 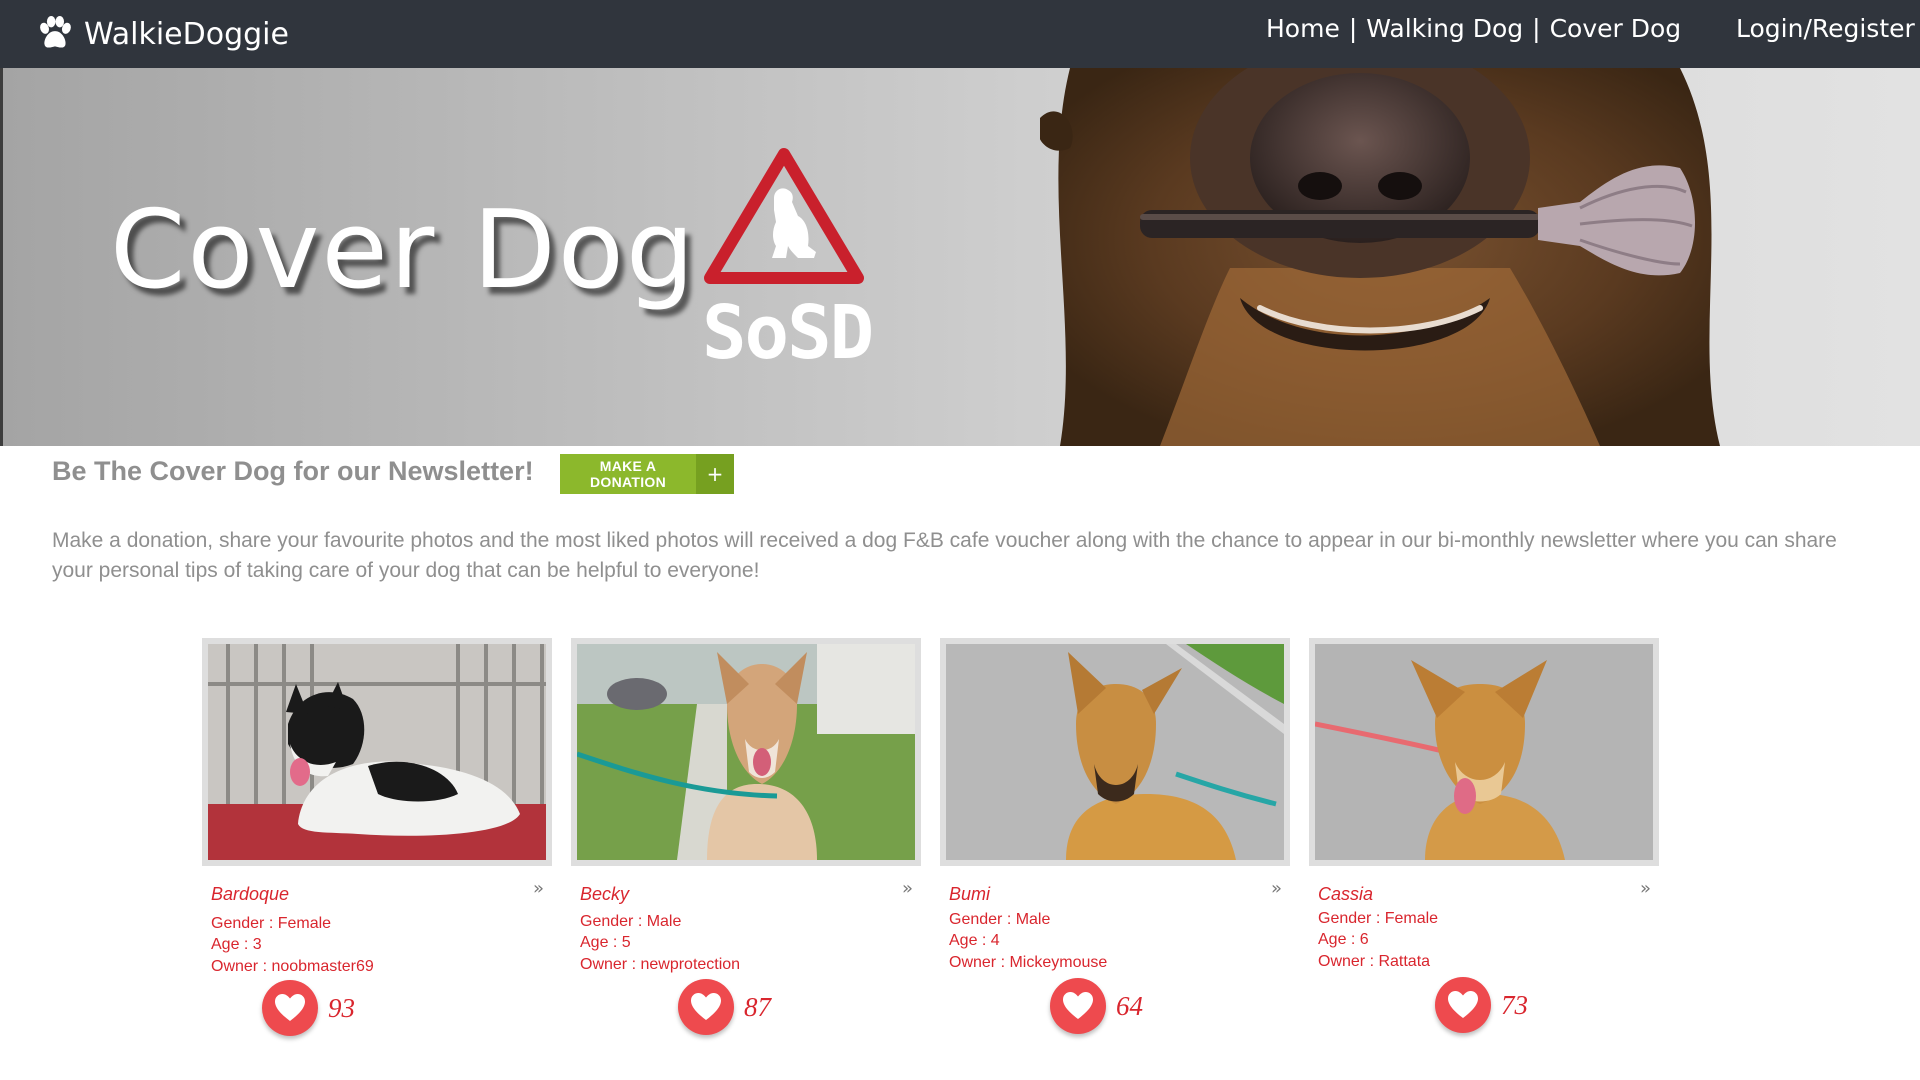 I want to click on plus-icon: +, so click(x=715, y=474).